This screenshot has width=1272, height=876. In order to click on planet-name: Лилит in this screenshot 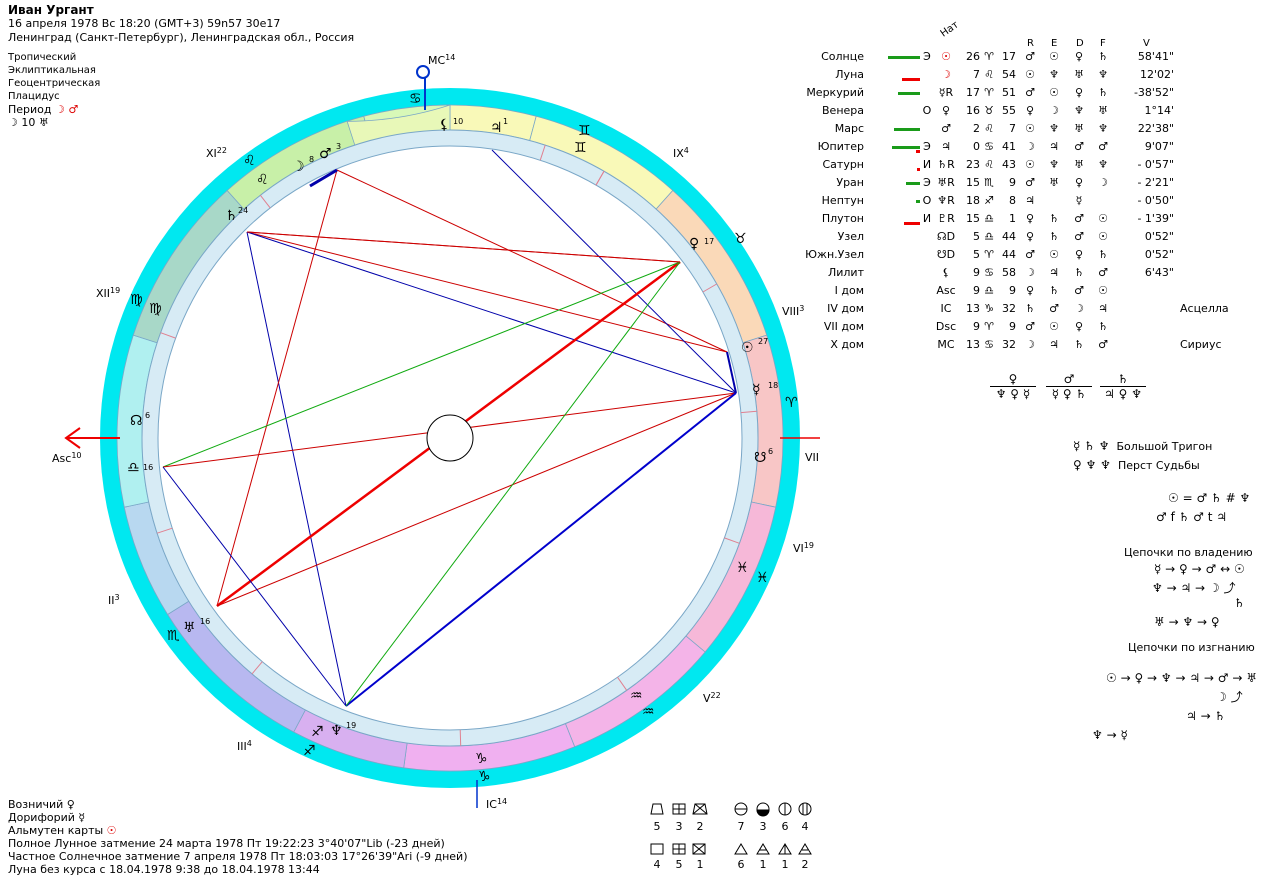, I will do `click(845, 272)`.